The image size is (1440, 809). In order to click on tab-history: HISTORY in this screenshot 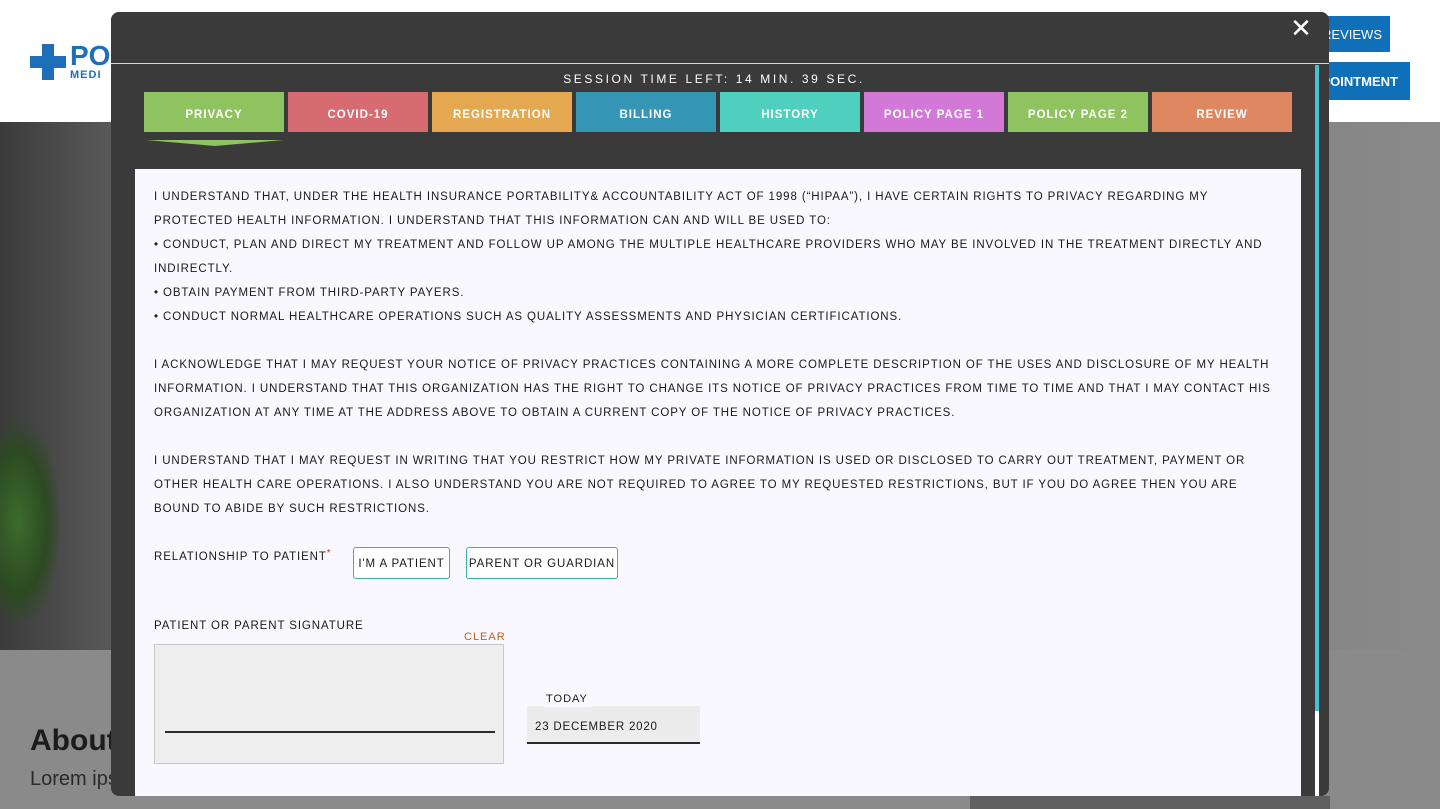, I will do `click(790, 112)`.